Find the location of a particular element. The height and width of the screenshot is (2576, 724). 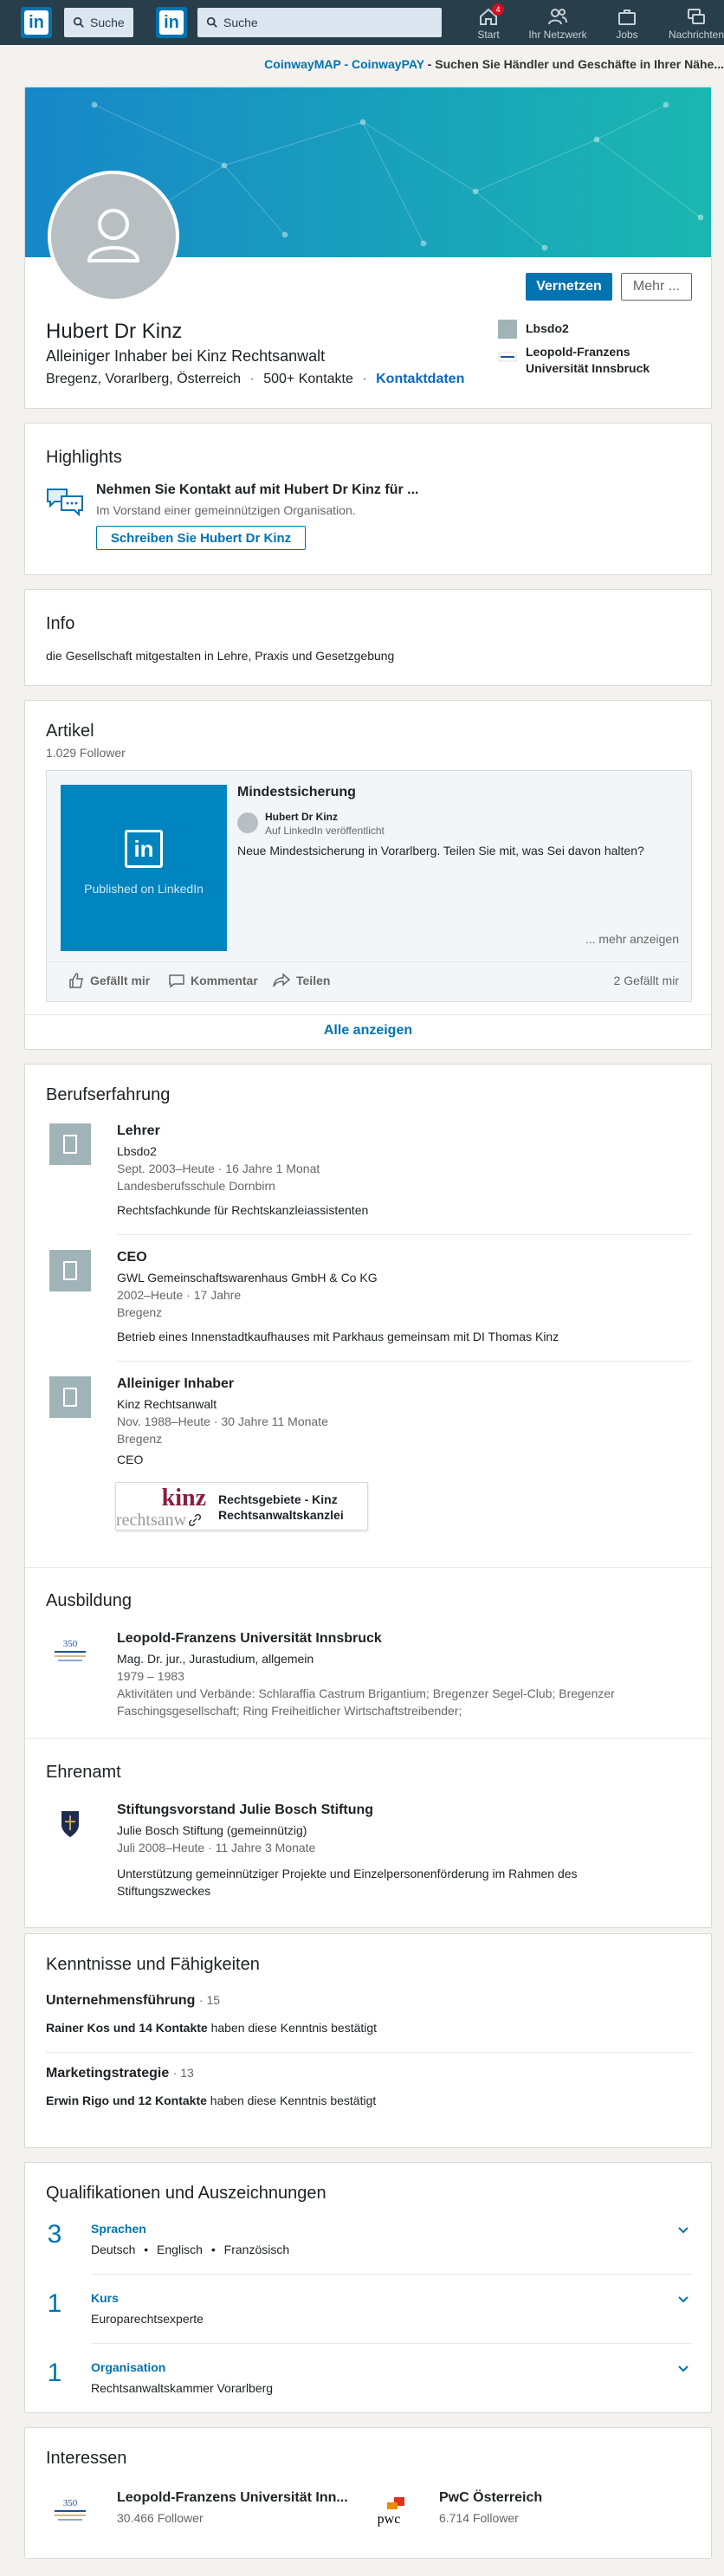

nav-messages: Nachrichten is located at coordinates (693, 23).